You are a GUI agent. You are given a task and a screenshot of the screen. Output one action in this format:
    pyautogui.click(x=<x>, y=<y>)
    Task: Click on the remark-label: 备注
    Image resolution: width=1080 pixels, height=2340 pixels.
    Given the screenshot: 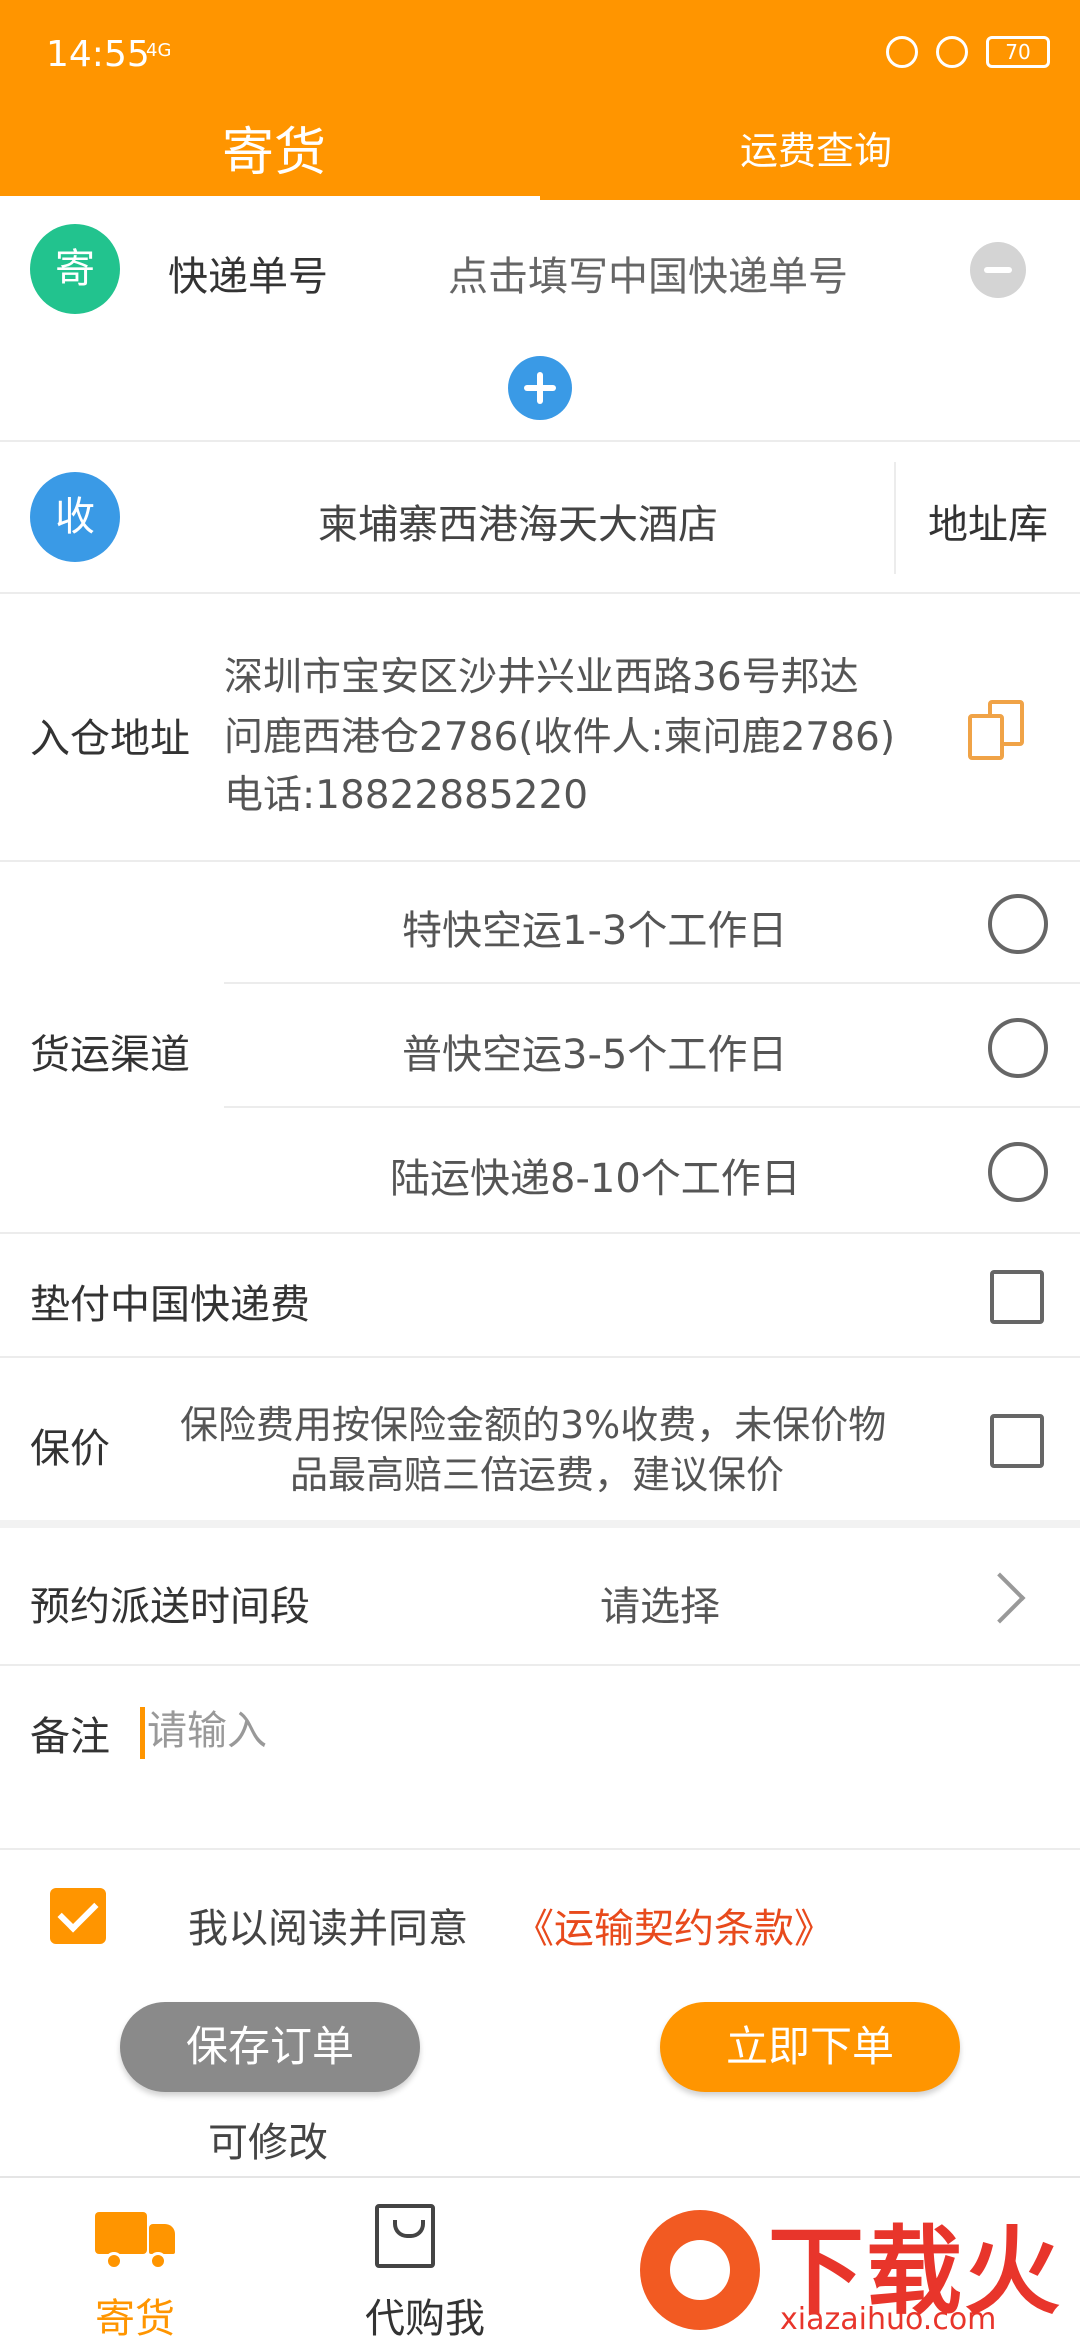 What is the action you would take?
    pyautogui.click(x=70, y=1737)
    